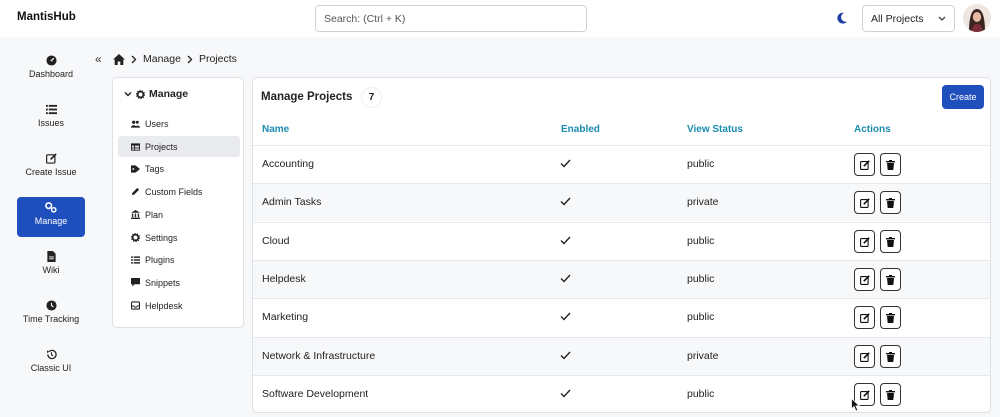  I want to click on submenu-item-users: Users, so click(179, 123).